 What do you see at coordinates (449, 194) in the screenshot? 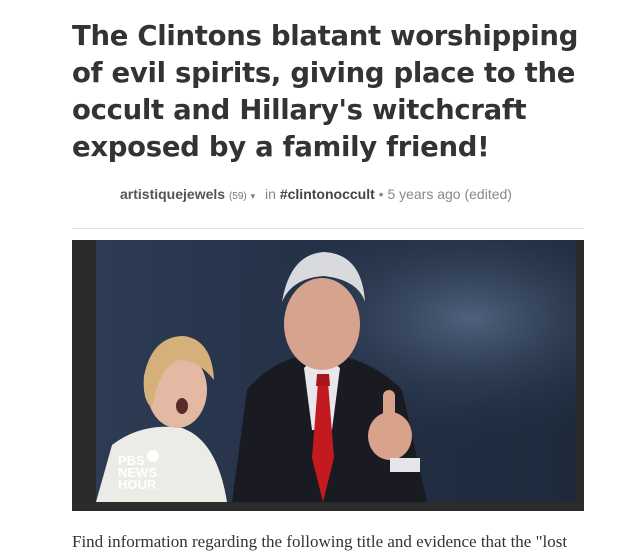
I see `post-timestamp: 5 years ago (edited)` at bounding box center [449, 194].